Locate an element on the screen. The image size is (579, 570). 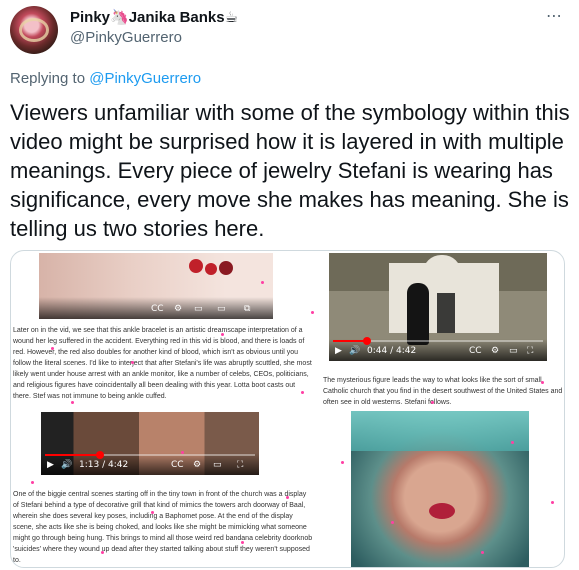
replying-to-prefix: Replying to is located at coordinates (48, 78).